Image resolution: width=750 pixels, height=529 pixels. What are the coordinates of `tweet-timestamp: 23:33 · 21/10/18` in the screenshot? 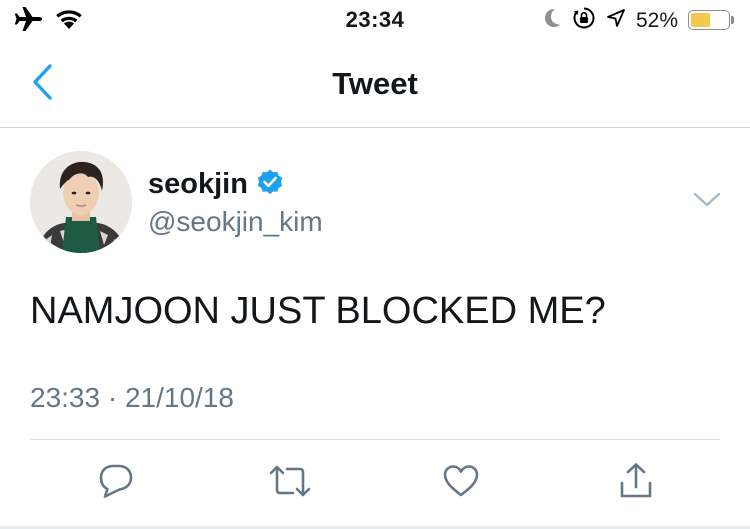 It's located at (132, 397).